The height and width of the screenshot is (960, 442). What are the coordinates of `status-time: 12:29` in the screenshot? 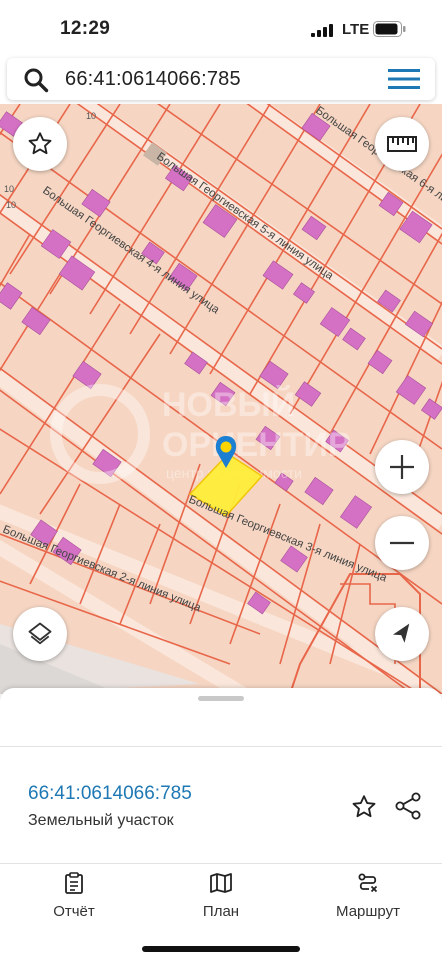 It's located at (85, 28).